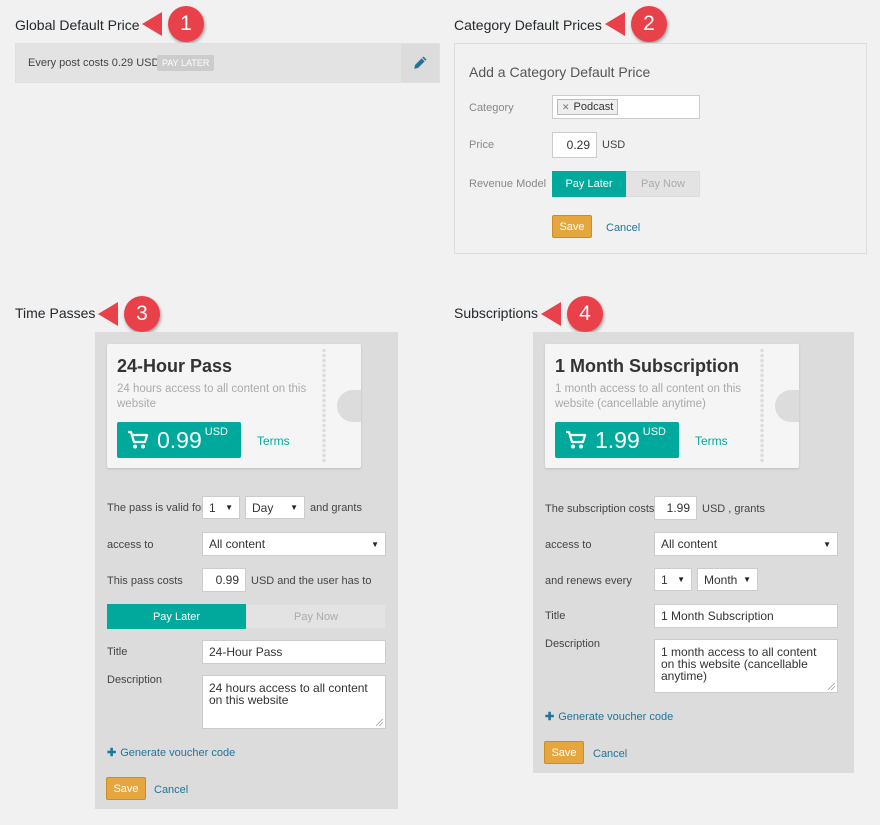 Image resolution: width=880 pixels, height=825 pixels. What do you see at coordinates (572, 314) in the screenshot?
I see `callout-4: 4` at bounding box center [572, 314].